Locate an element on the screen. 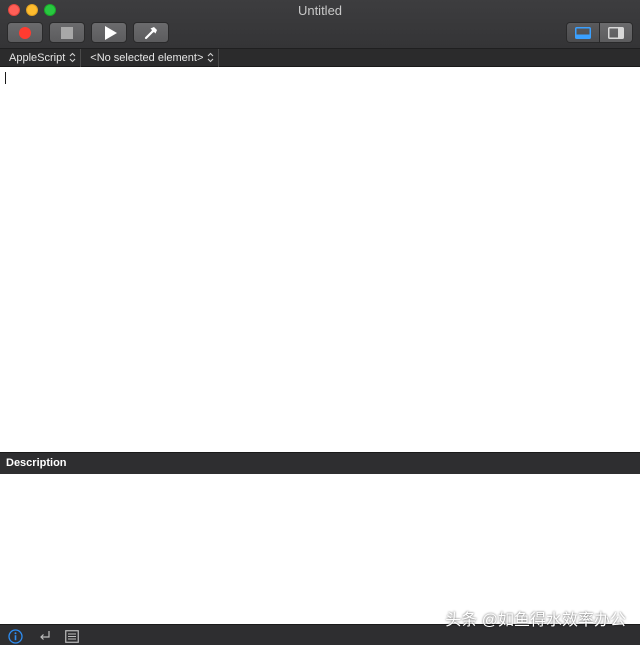 Image resolution: width=640 pixels, height=645 pixels. element-popup: <No selected element> is located at coordinates (150, 57).